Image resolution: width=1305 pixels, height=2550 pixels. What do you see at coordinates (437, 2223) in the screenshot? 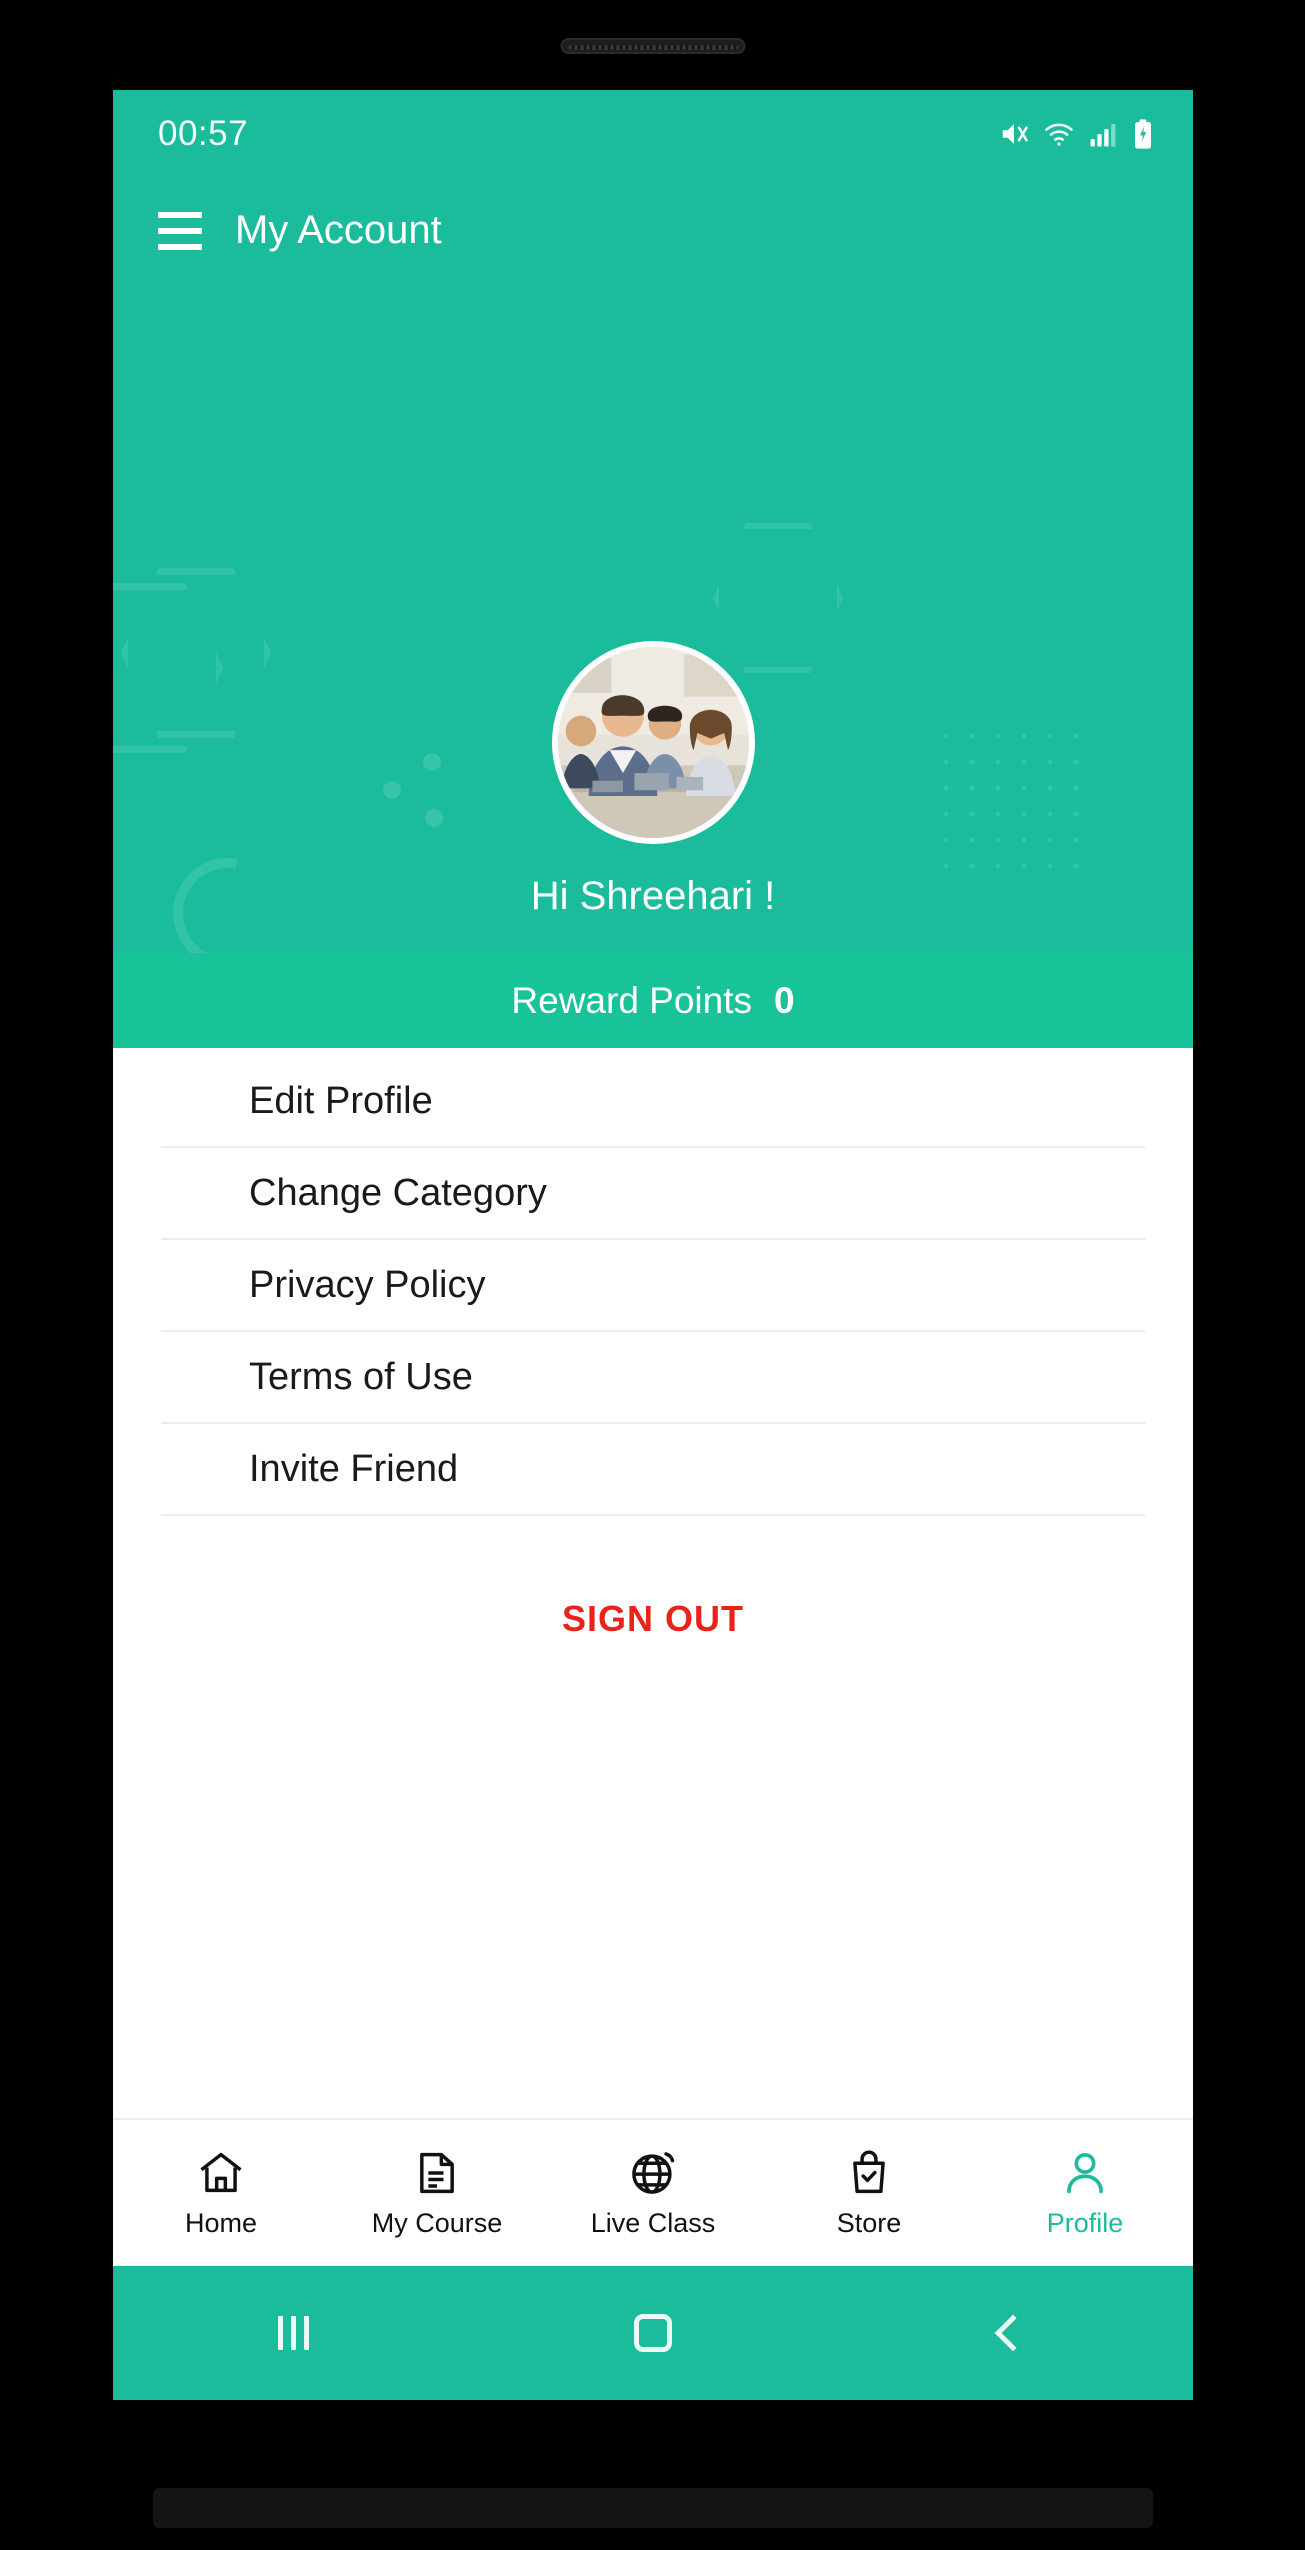
I see `nav-label-my-course: My Course` at bounding box center [437, 2223].